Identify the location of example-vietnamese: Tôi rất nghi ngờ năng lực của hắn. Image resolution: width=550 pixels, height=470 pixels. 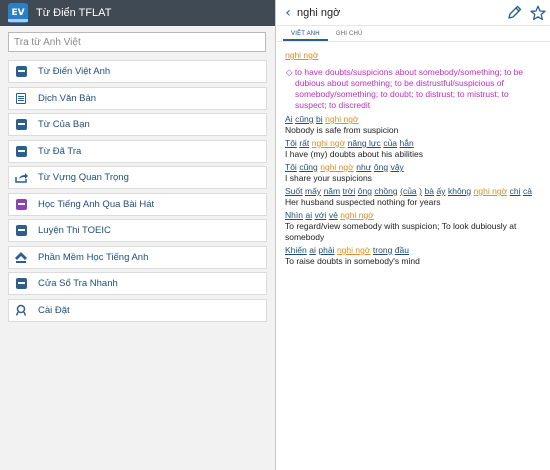
(413, 143).